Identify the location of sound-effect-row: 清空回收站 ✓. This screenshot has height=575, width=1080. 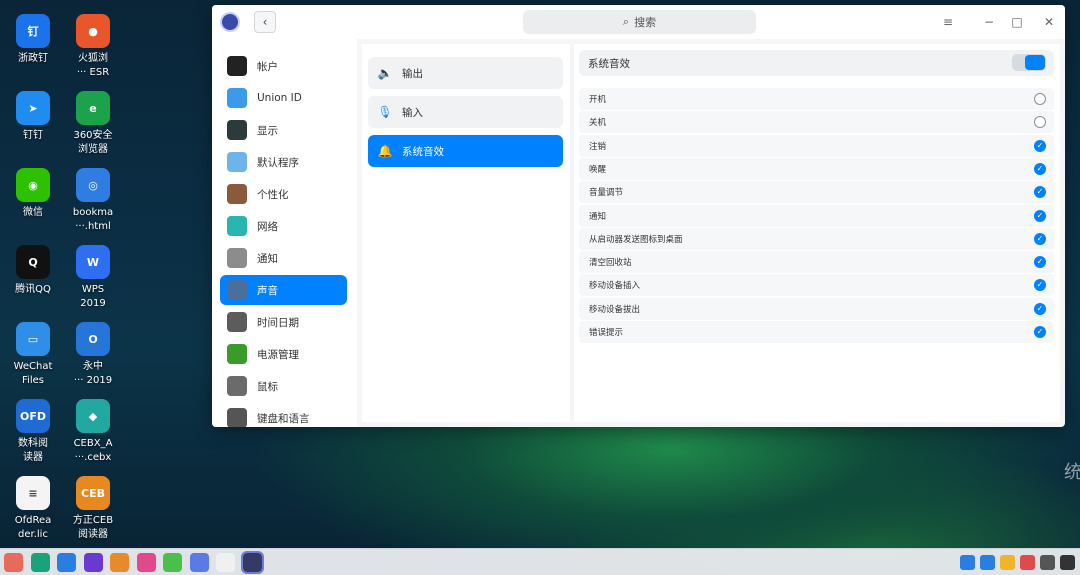
(816, 262).